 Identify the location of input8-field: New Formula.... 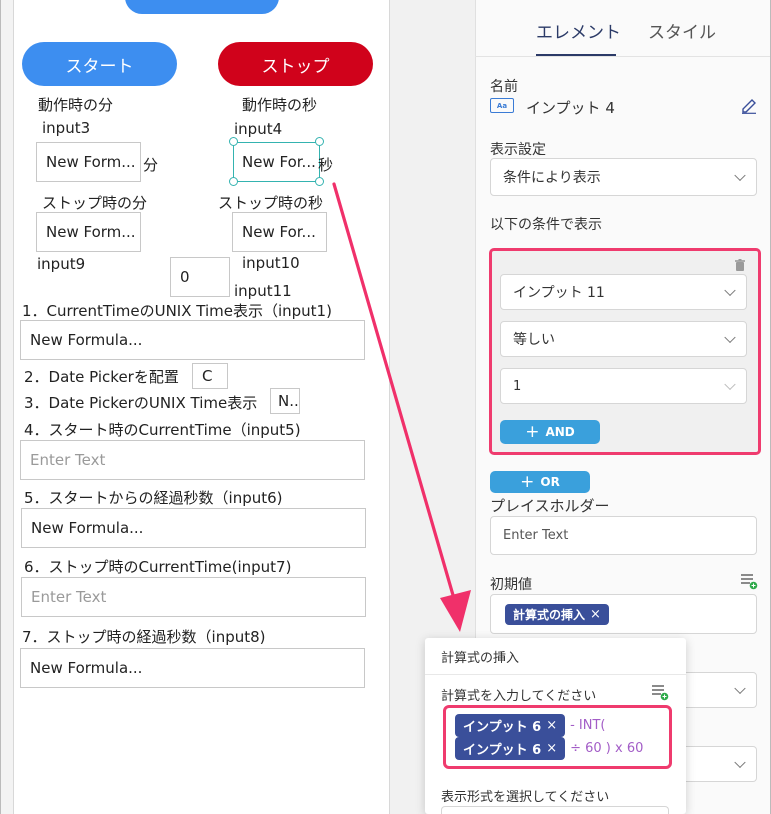
(192, 668).